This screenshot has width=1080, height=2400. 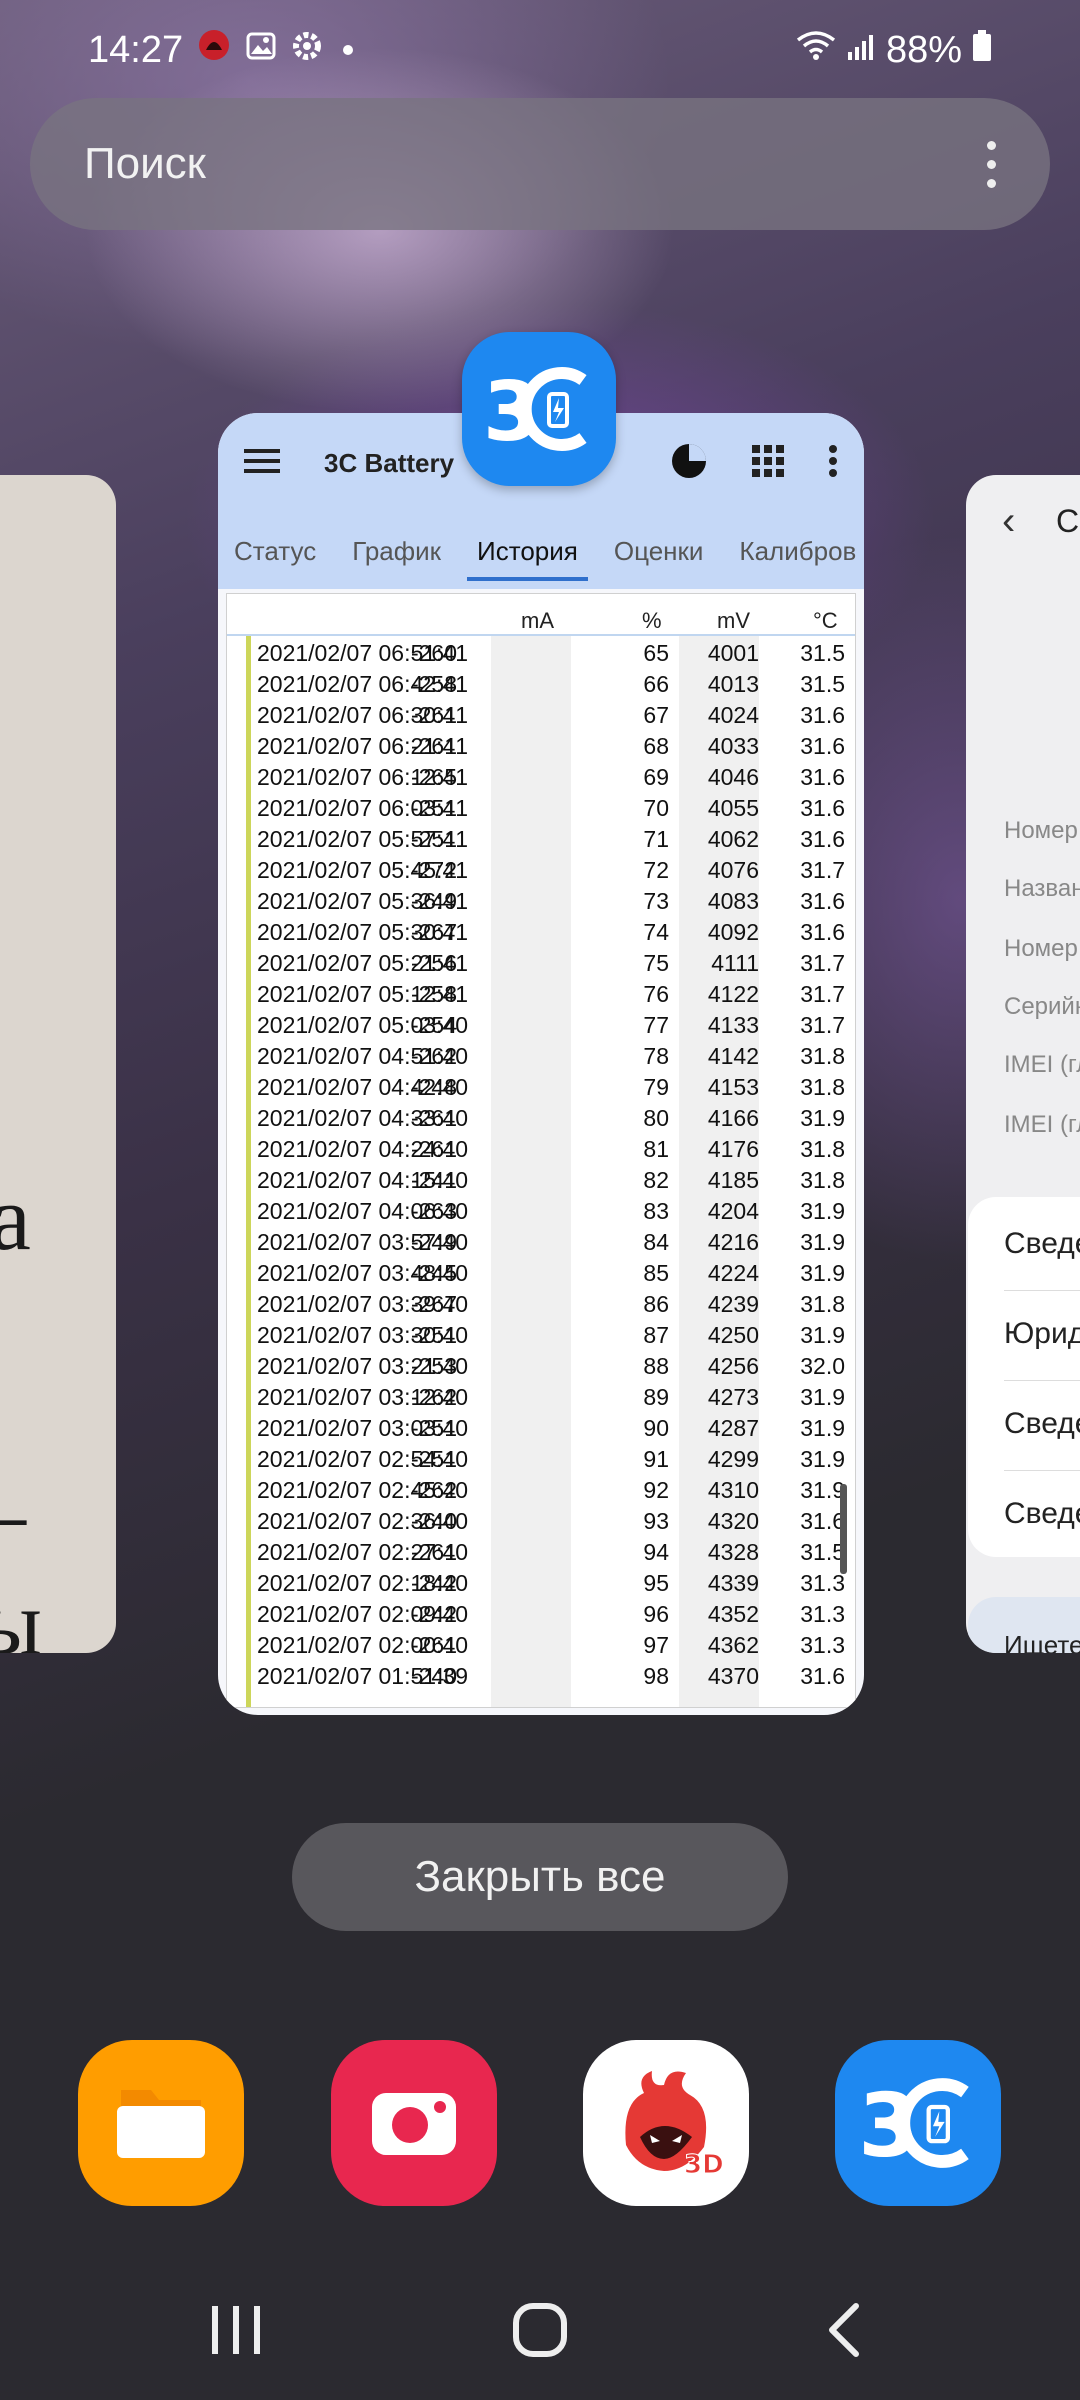 What do you see at coordinates (541, 899) in the screenshot?
I see `table-row: 2021/02/07 05:36:41 -249 73 4083 31.6` at bounding box center [541, 899].